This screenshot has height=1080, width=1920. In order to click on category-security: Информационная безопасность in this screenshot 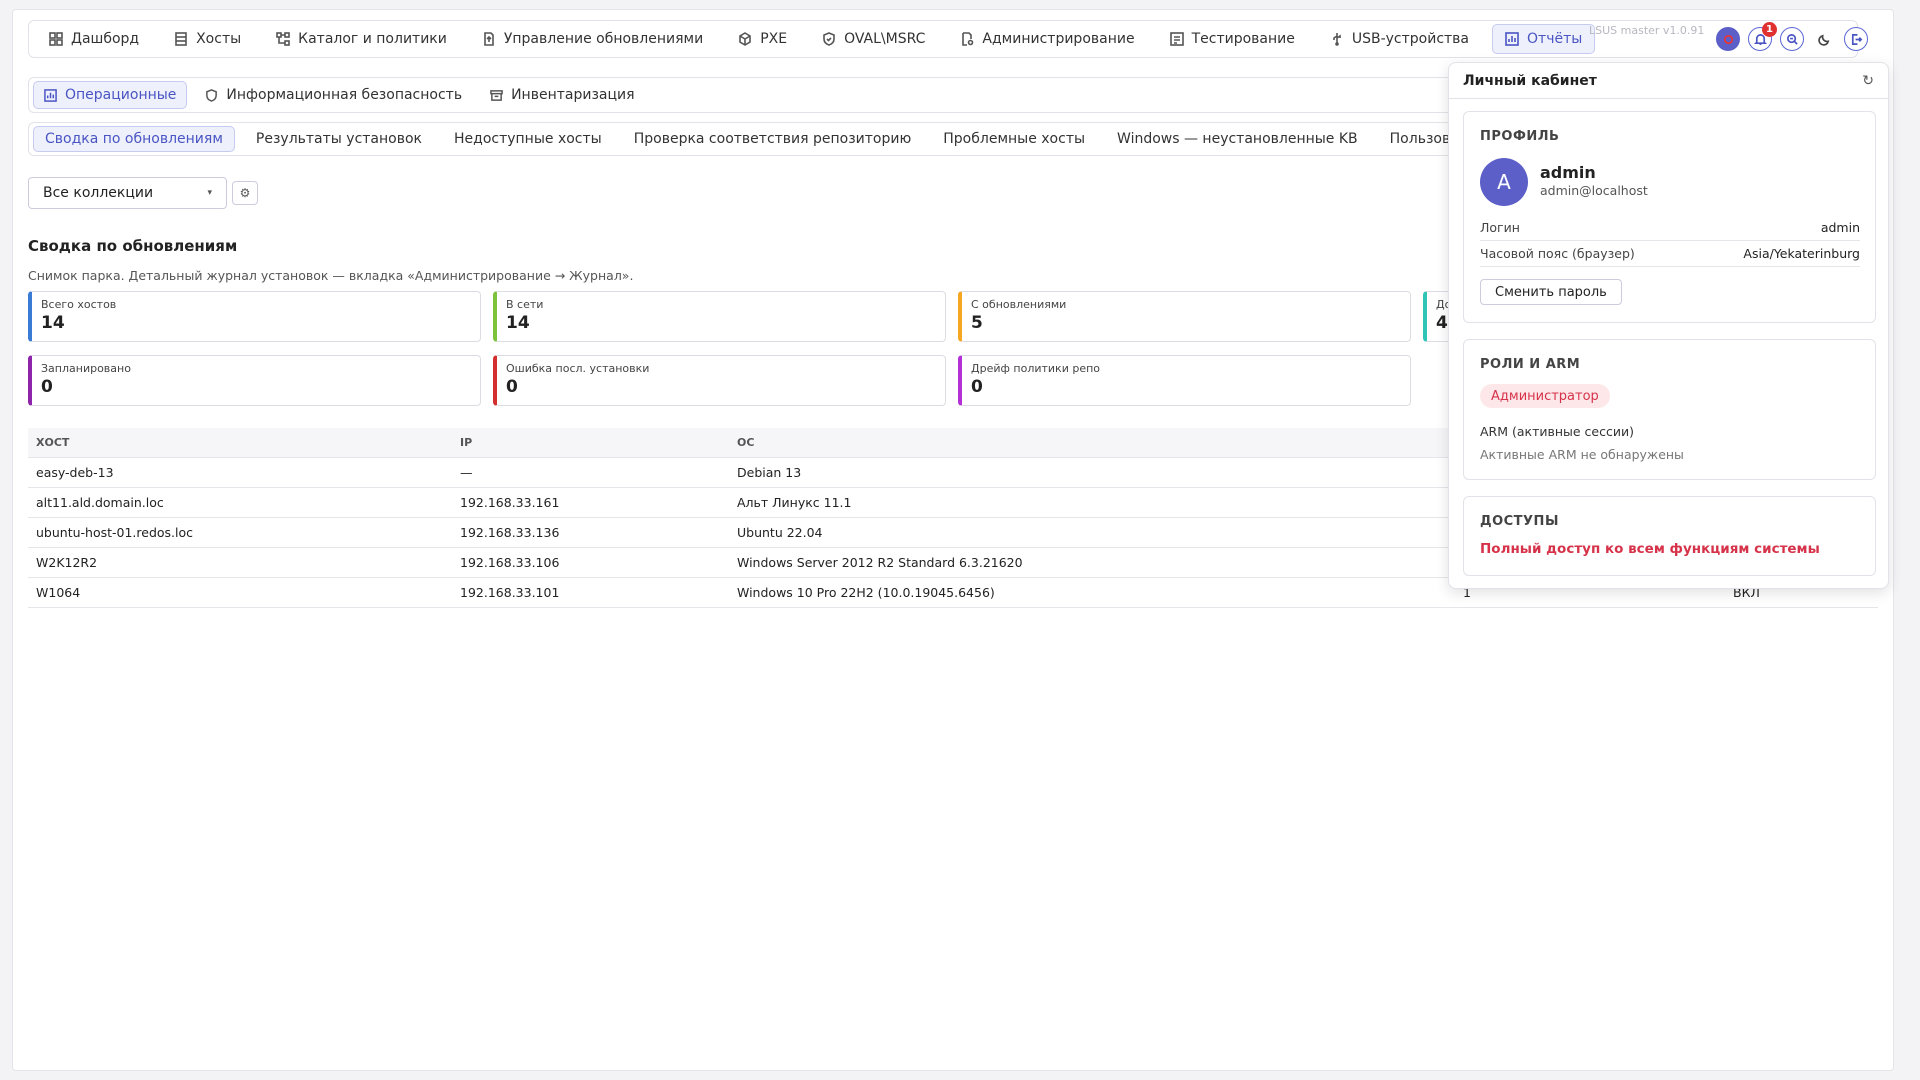, I will do `click(333, 95)`.